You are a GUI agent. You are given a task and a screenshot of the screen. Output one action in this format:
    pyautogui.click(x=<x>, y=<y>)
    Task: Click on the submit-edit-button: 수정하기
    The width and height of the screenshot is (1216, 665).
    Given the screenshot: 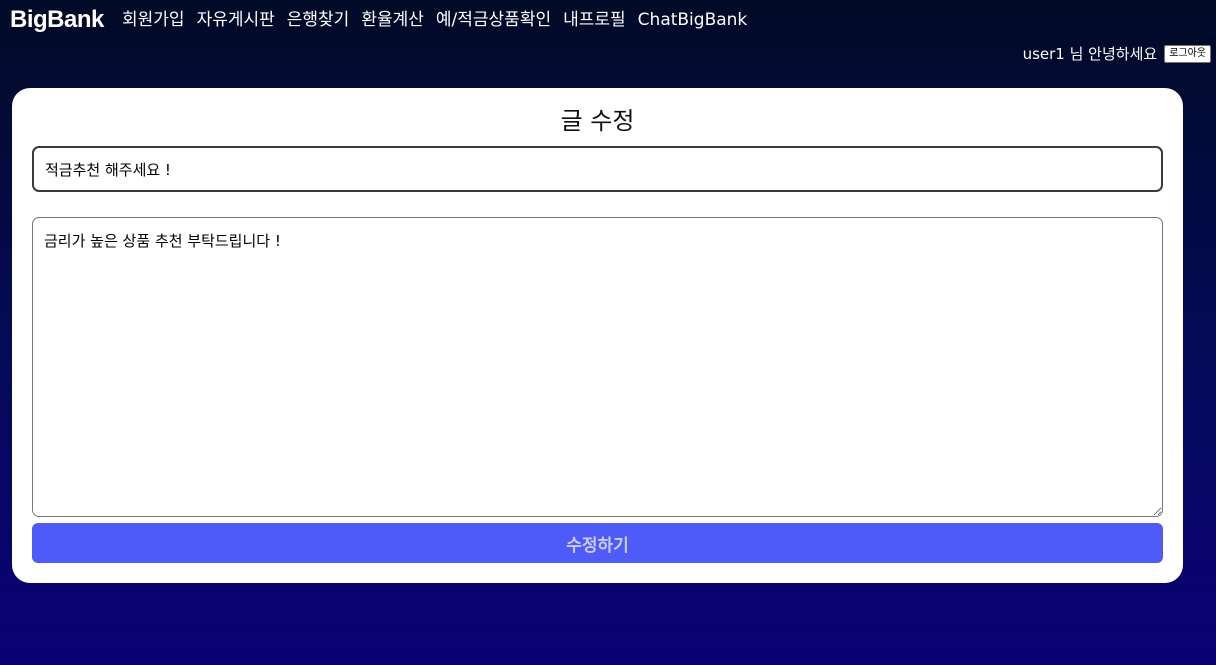 What is the action you would take?
    pyautogui.click(x=597, y=543)
    